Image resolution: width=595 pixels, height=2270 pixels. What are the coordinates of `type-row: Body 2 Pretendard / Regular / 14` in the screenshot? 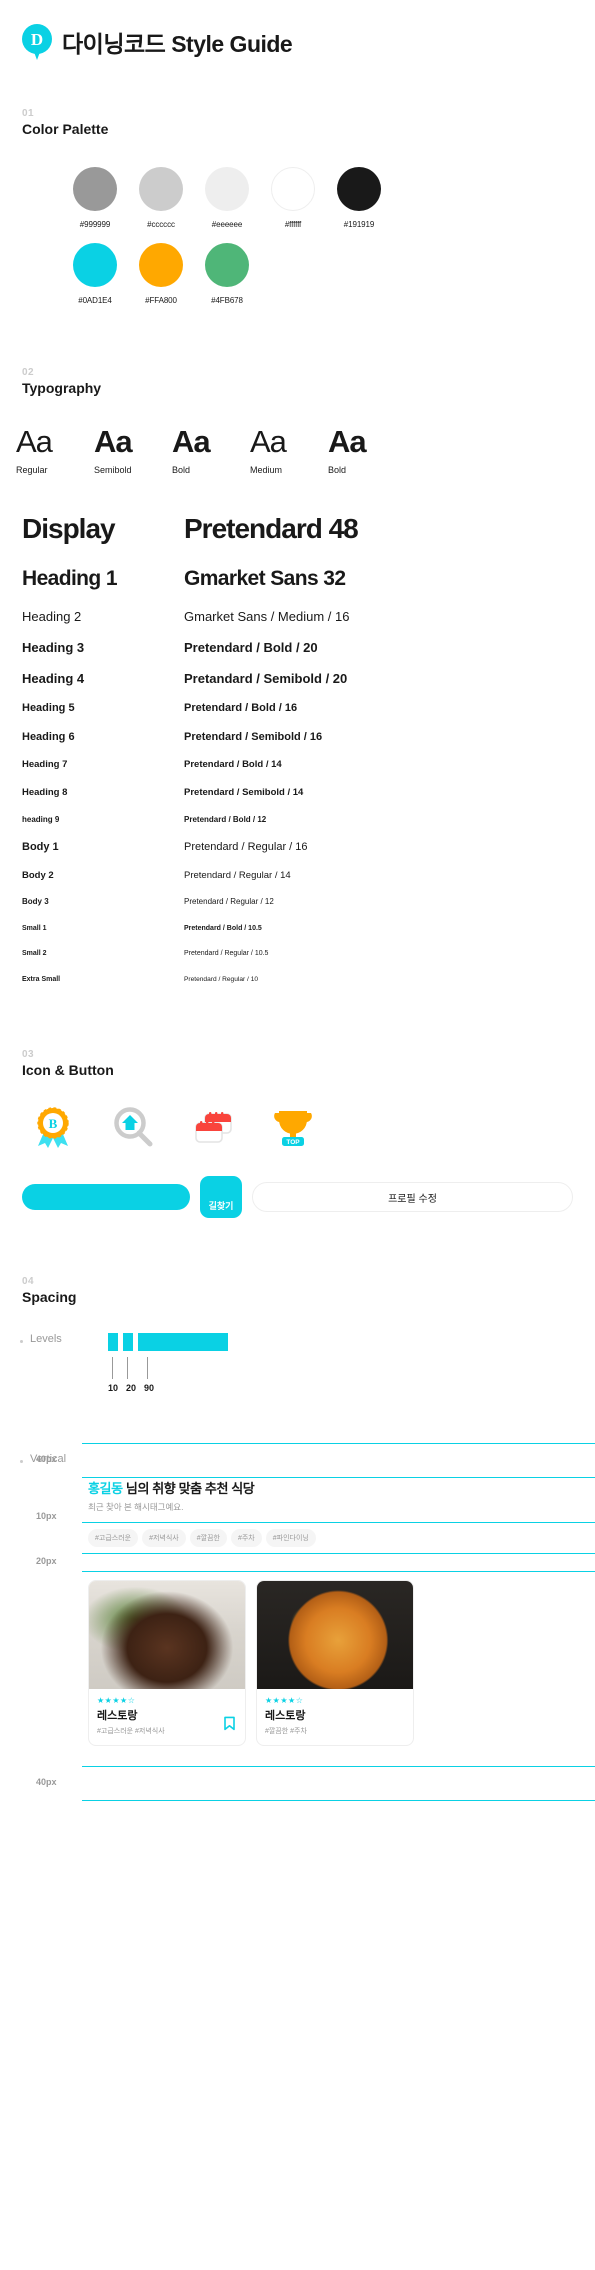 It's located at (297, 876).